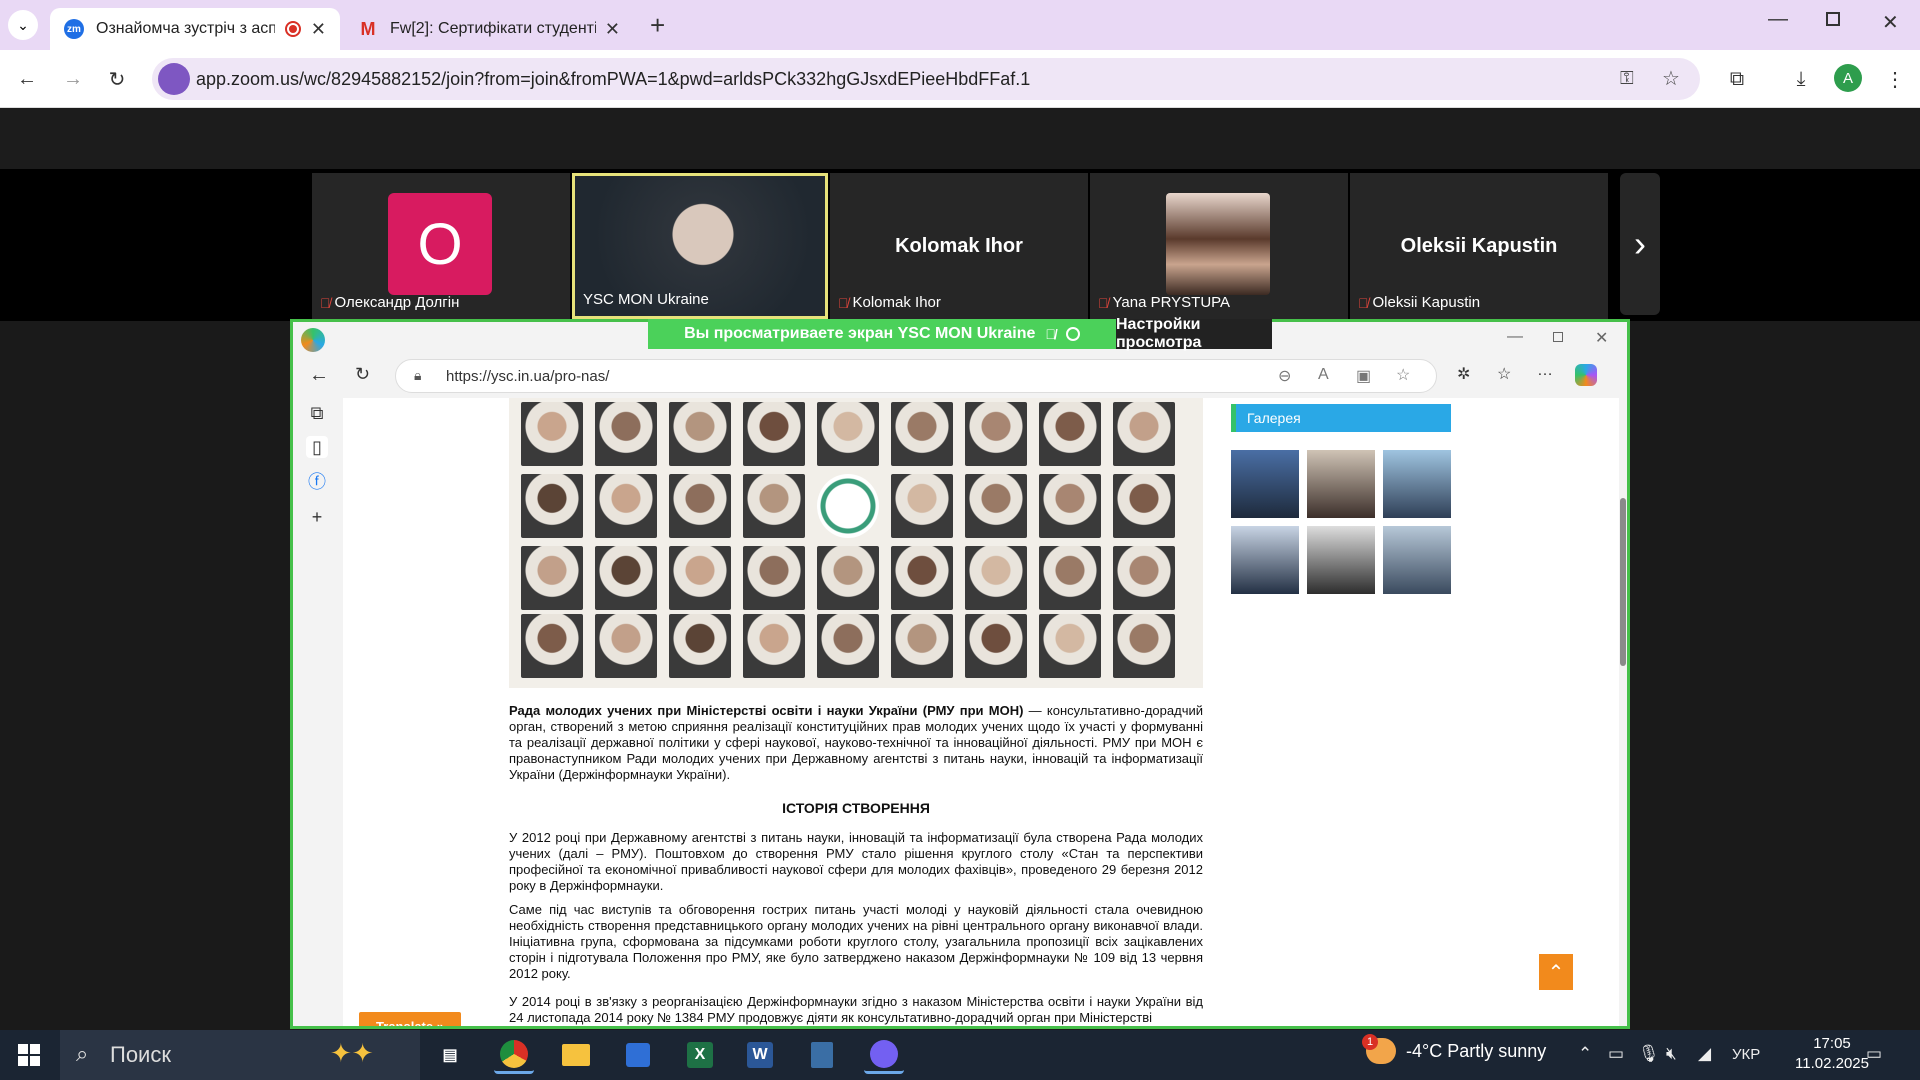 The image size is (1920, 1080). What do you see at coordinates (1640, 244) in the screenshot?
I see `next-participants-button: ›` at bounding box center [1640, 244].